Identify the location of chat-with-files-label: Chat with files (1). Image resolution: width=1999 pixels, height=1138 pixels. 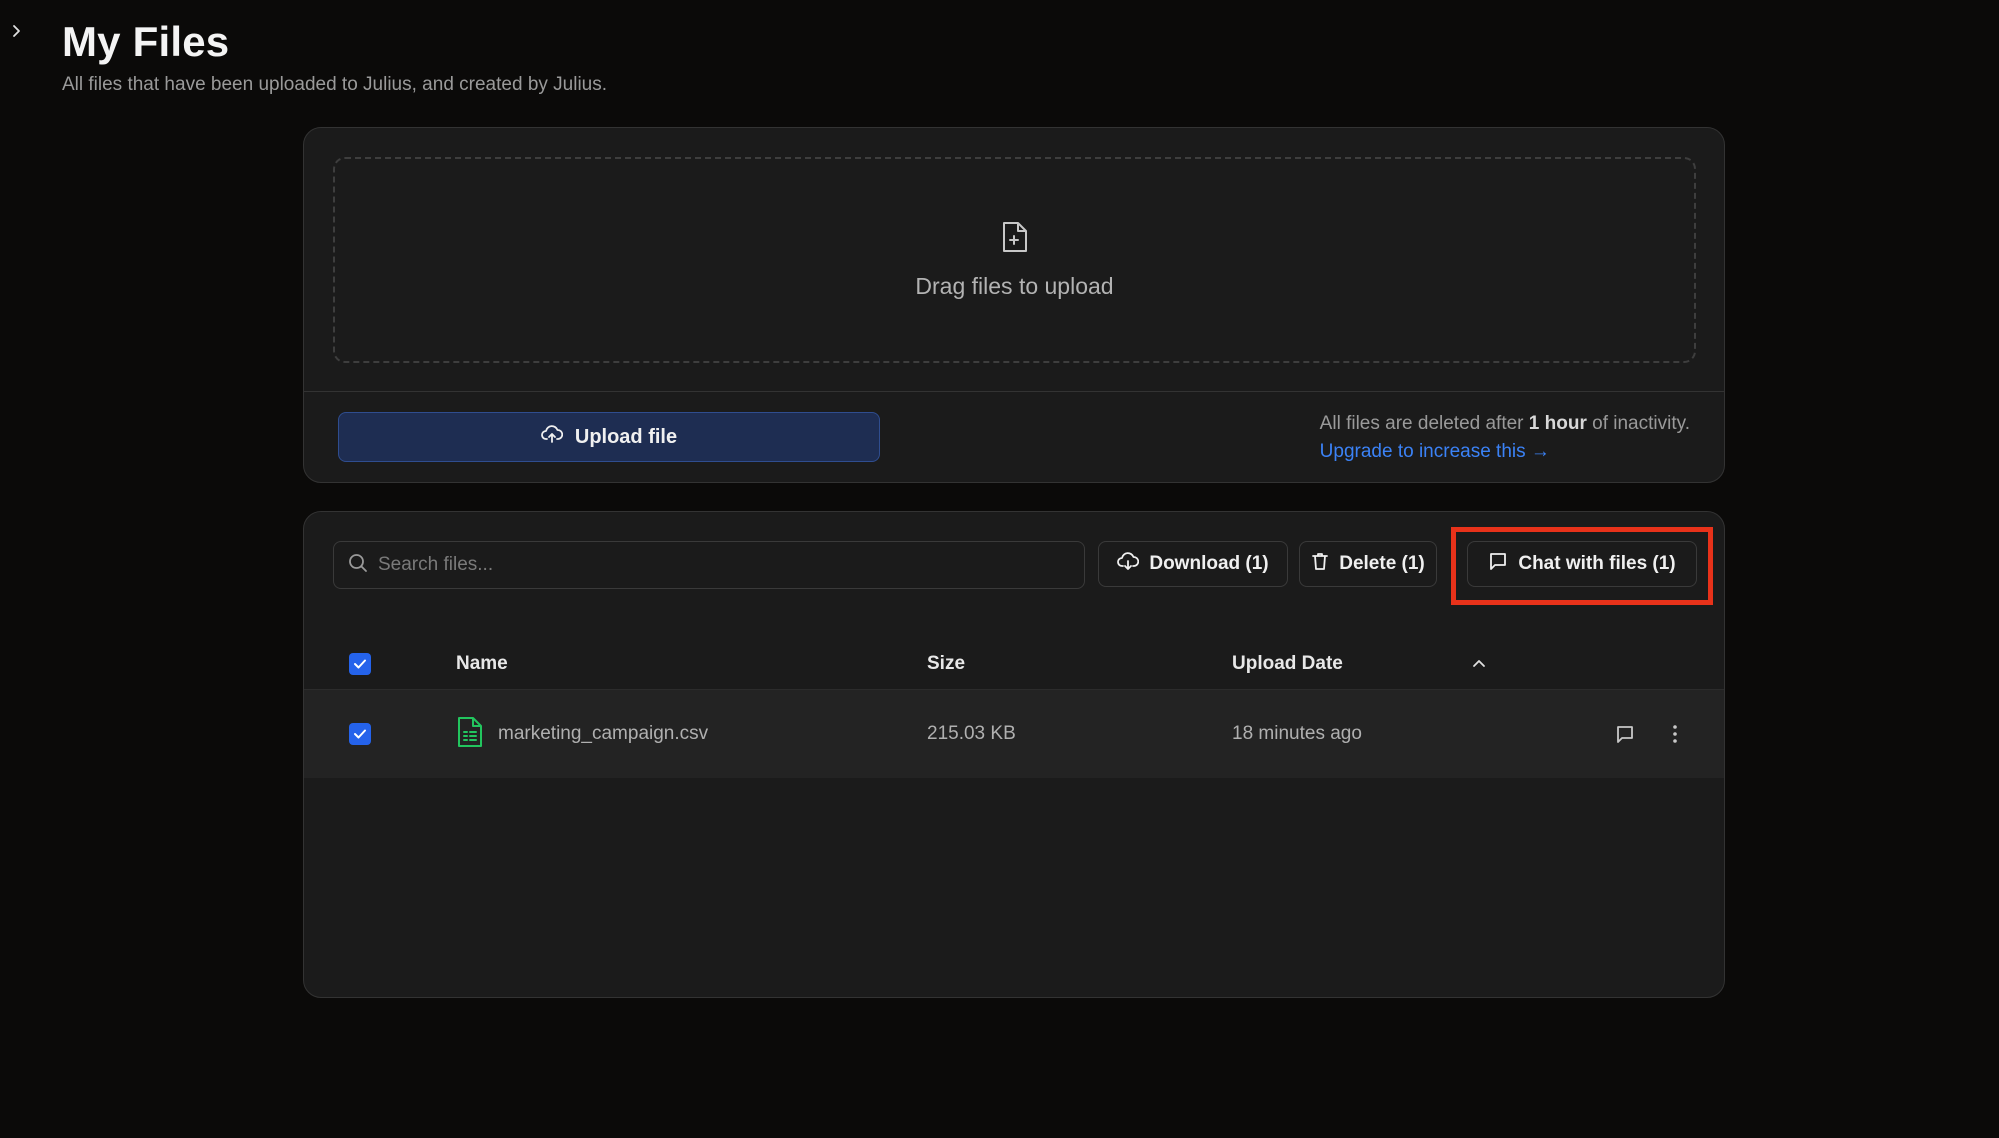
(1597, 563).